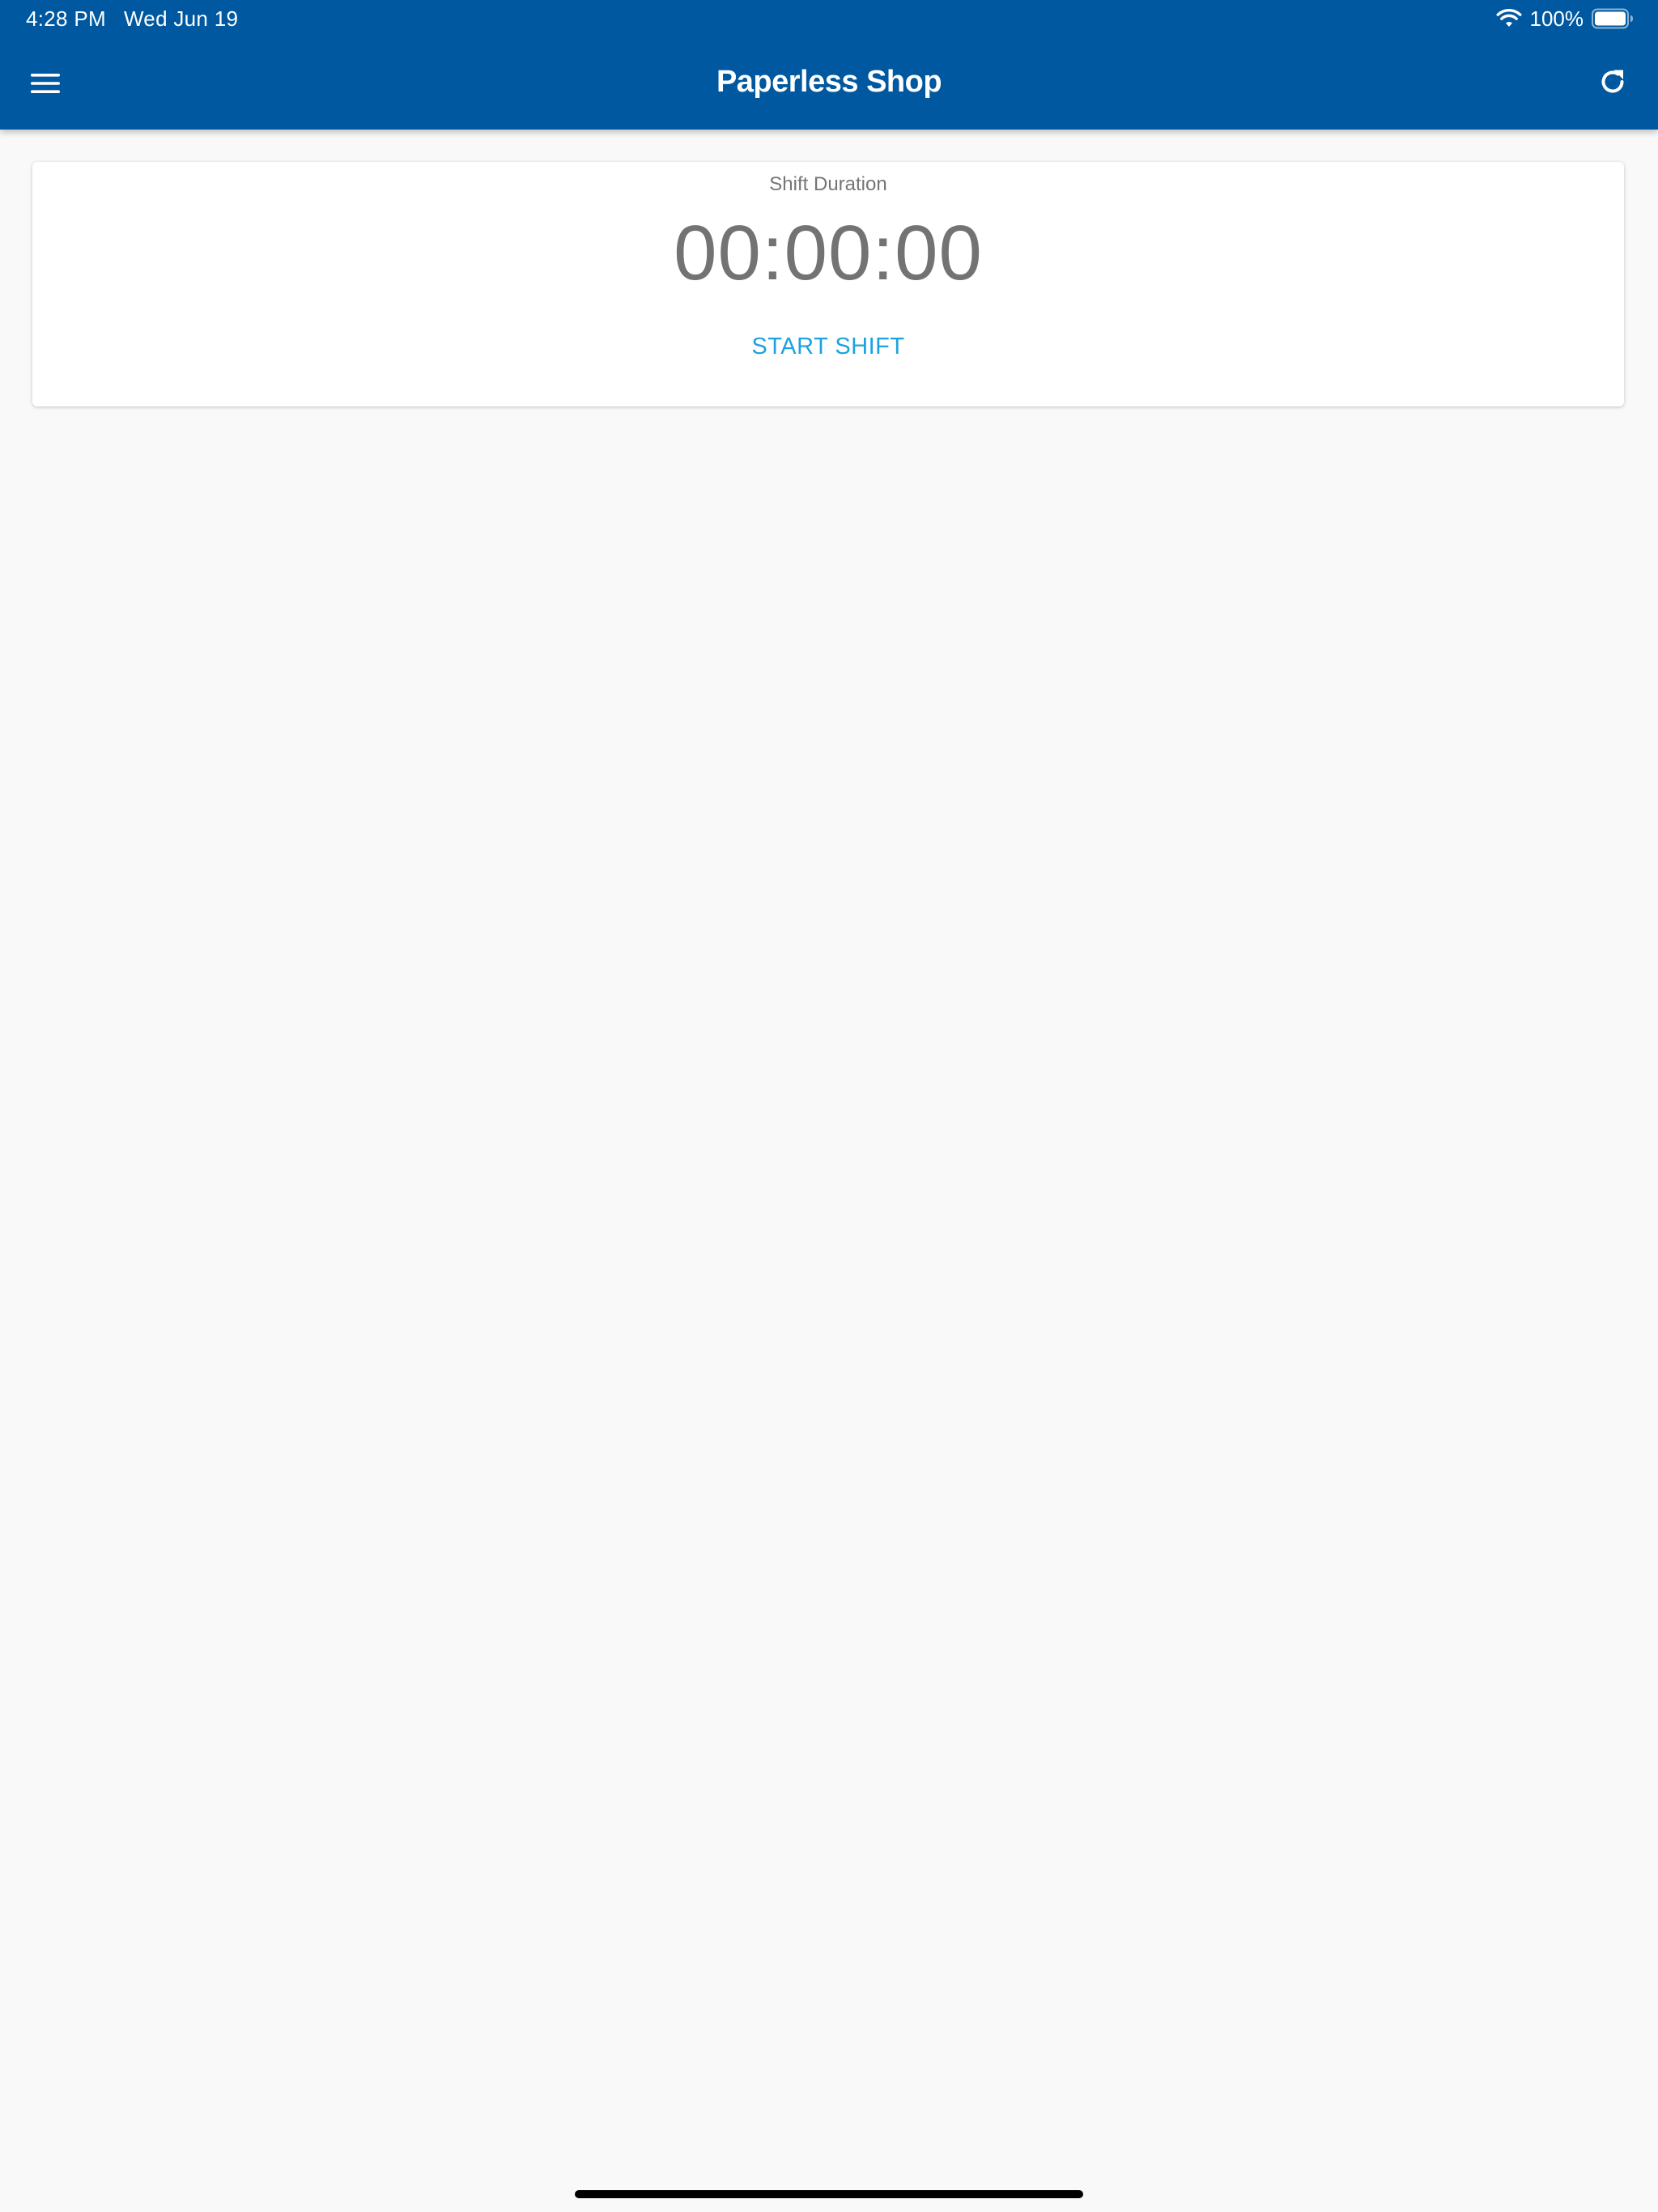 The width and height of the screenshot is (1658, 2212). What do you see at coordinates (1612, 19) in the screenshot?
I see `battery-icon` at bounding box center [1612, 19].